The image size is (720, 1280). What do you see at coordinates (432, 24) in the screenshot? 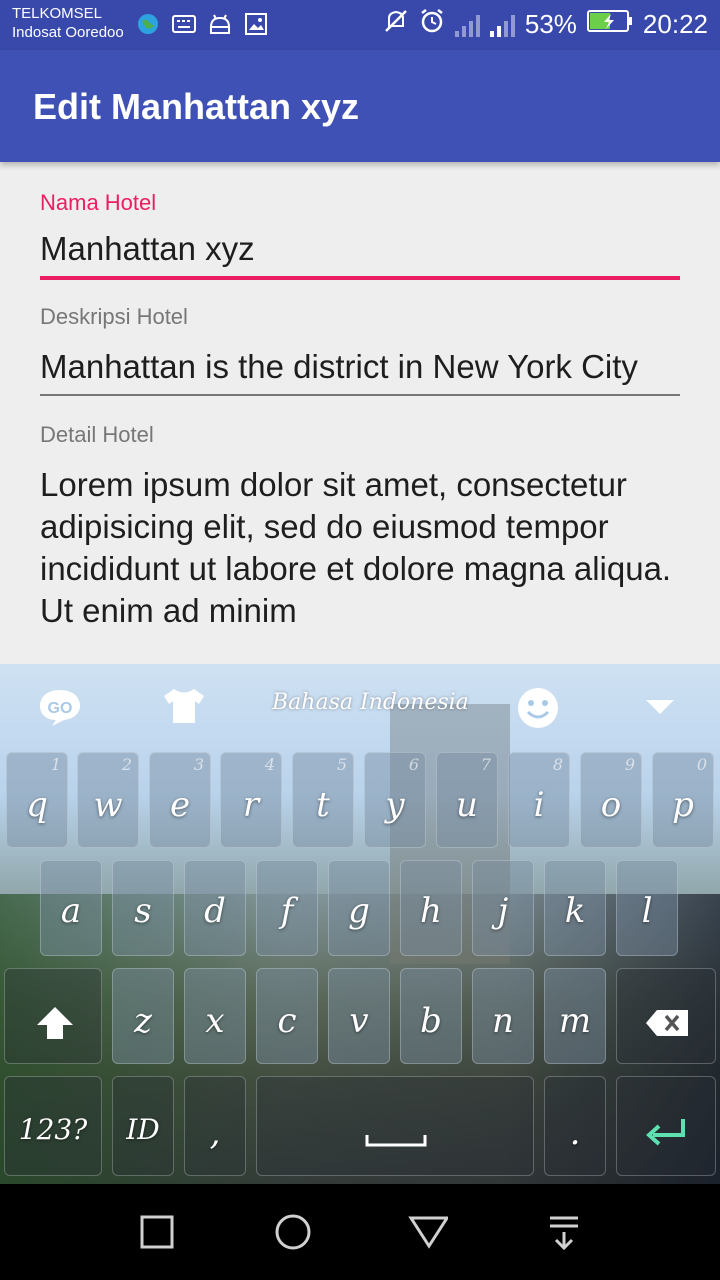
I see `alarm-icon` at bounding box center [432, 24].